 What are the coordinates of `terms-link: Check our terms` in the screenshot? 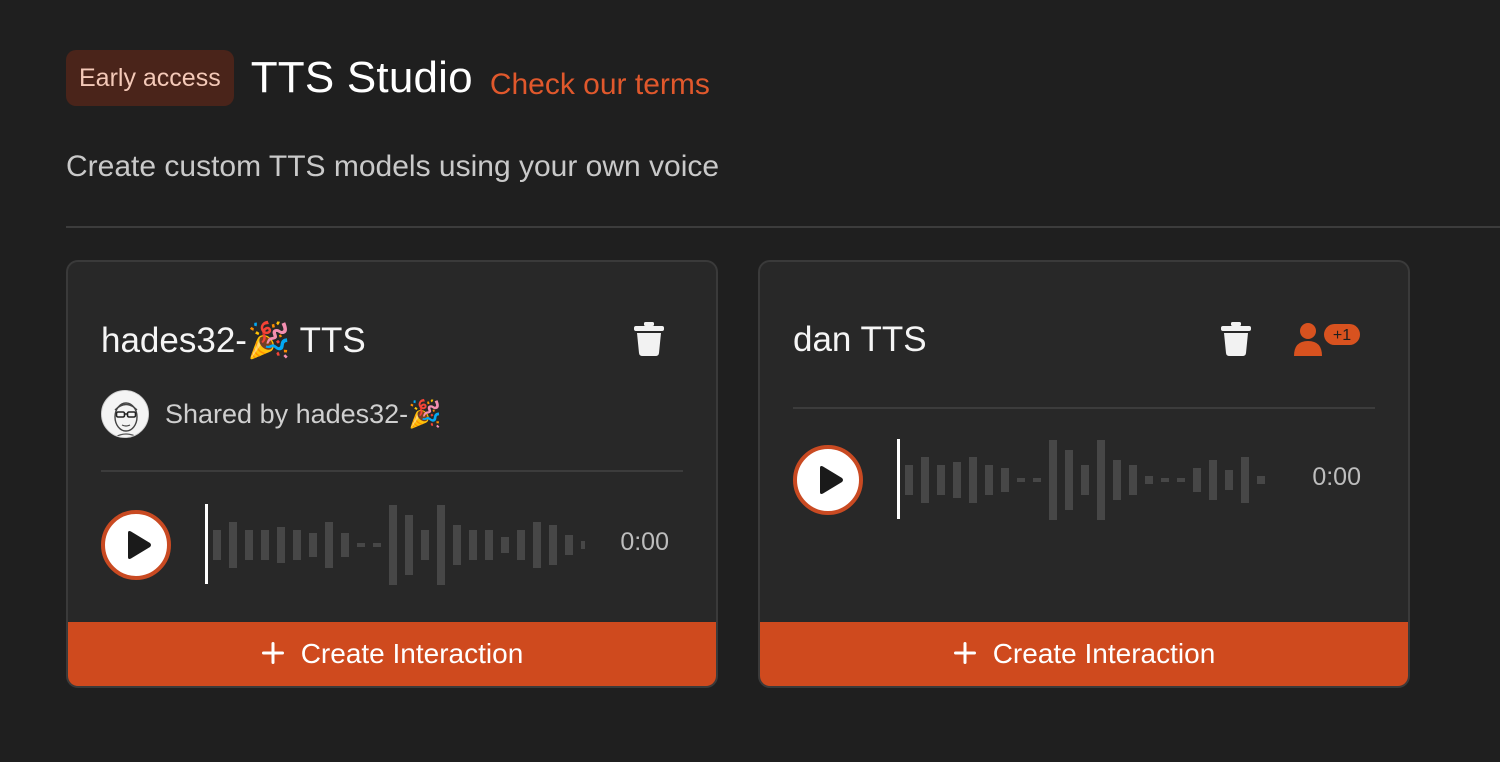 It's located at (600, 85).